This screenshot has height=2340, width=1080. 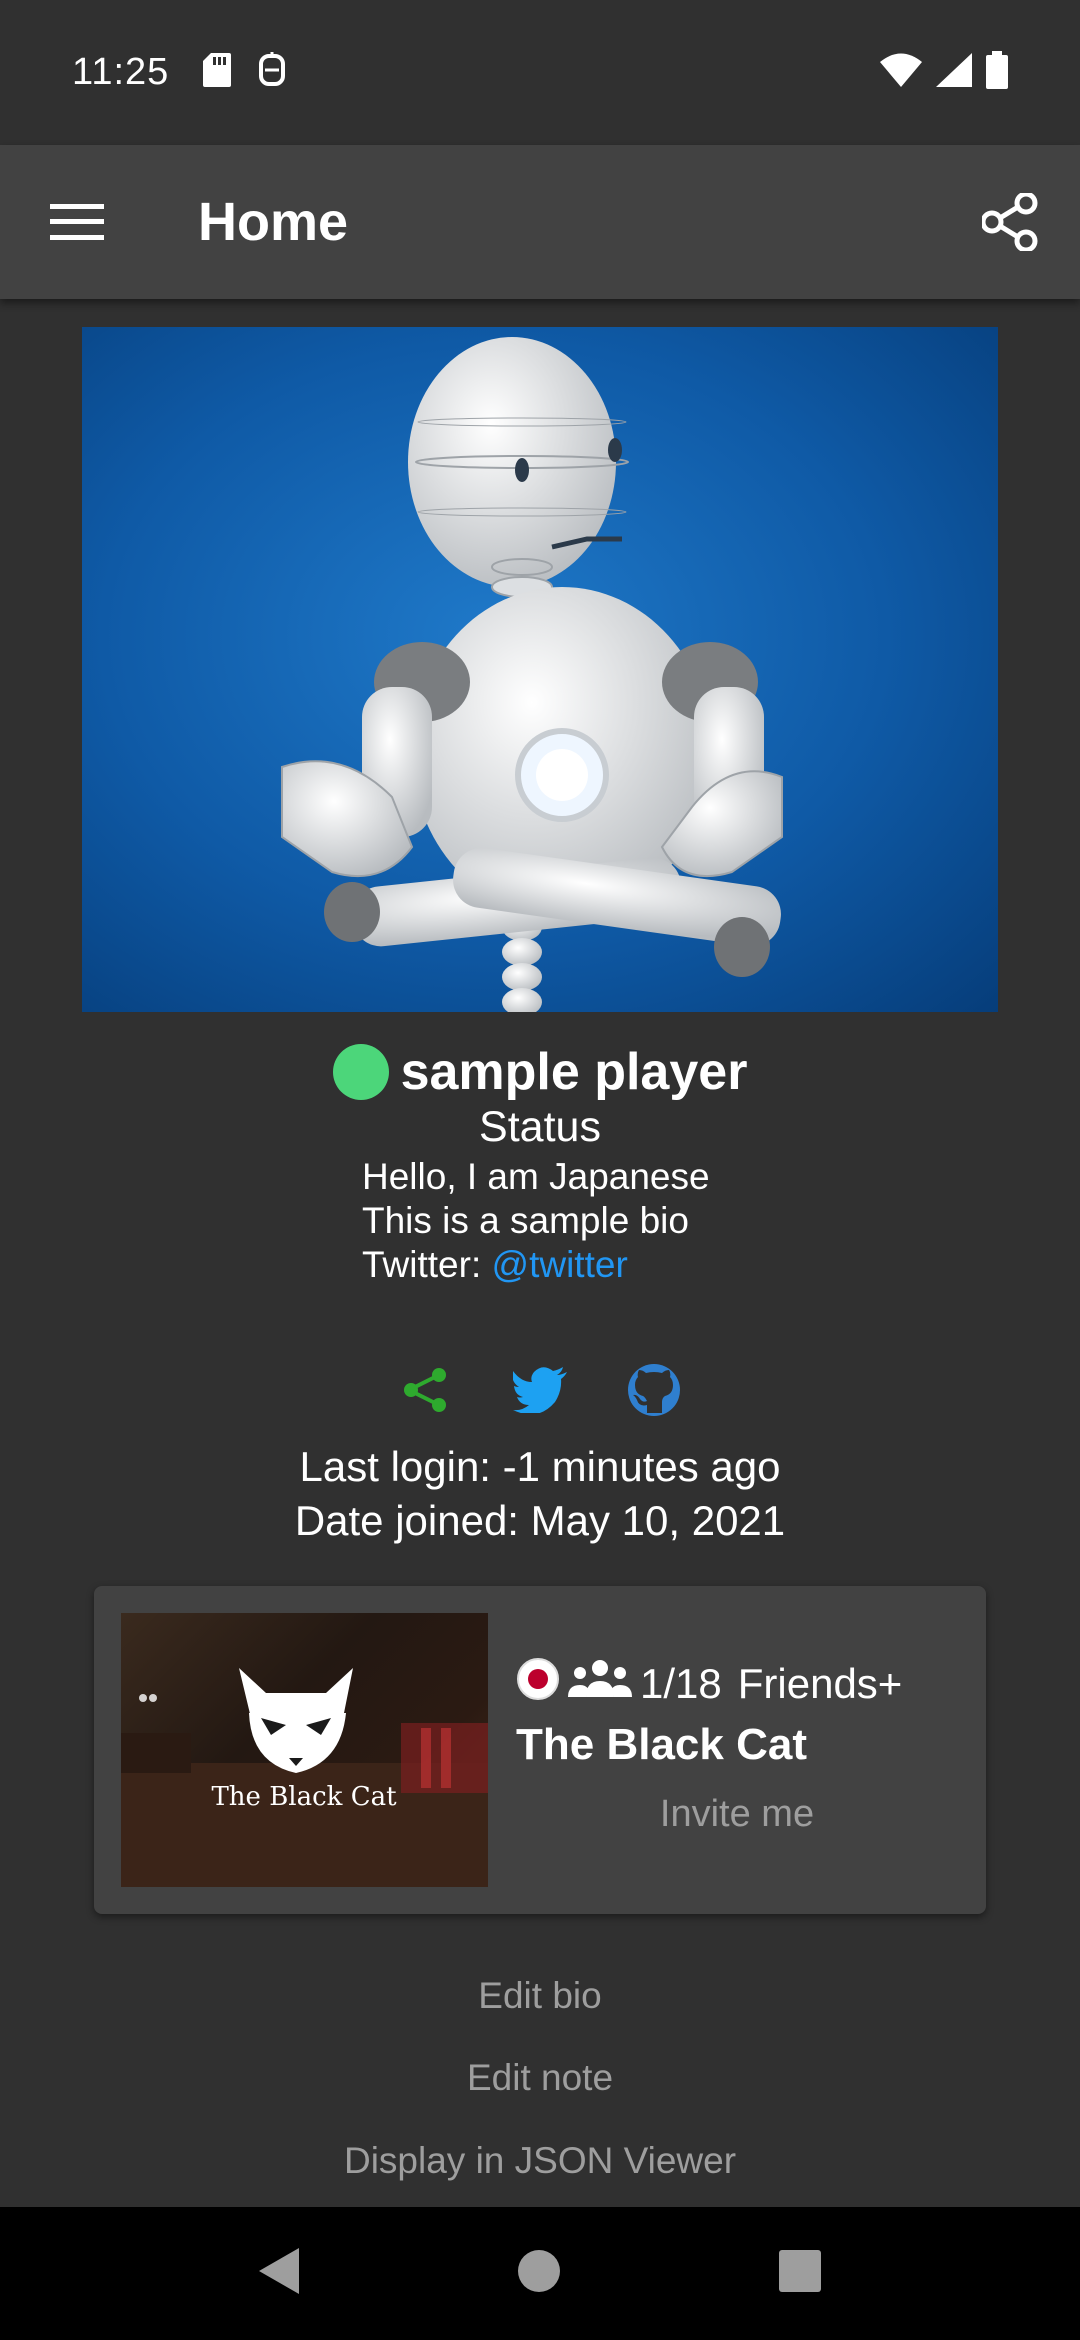 I want to click on world-thumbnail: The Black Cat, so click(x=304, y=1750).